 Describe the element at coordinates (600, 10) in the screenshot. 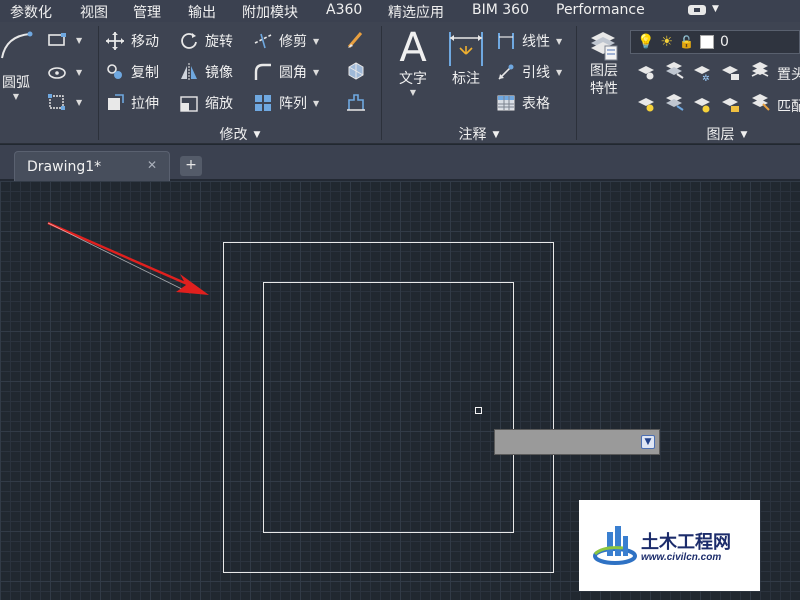

I see `menu-performance: Performance` at that location.